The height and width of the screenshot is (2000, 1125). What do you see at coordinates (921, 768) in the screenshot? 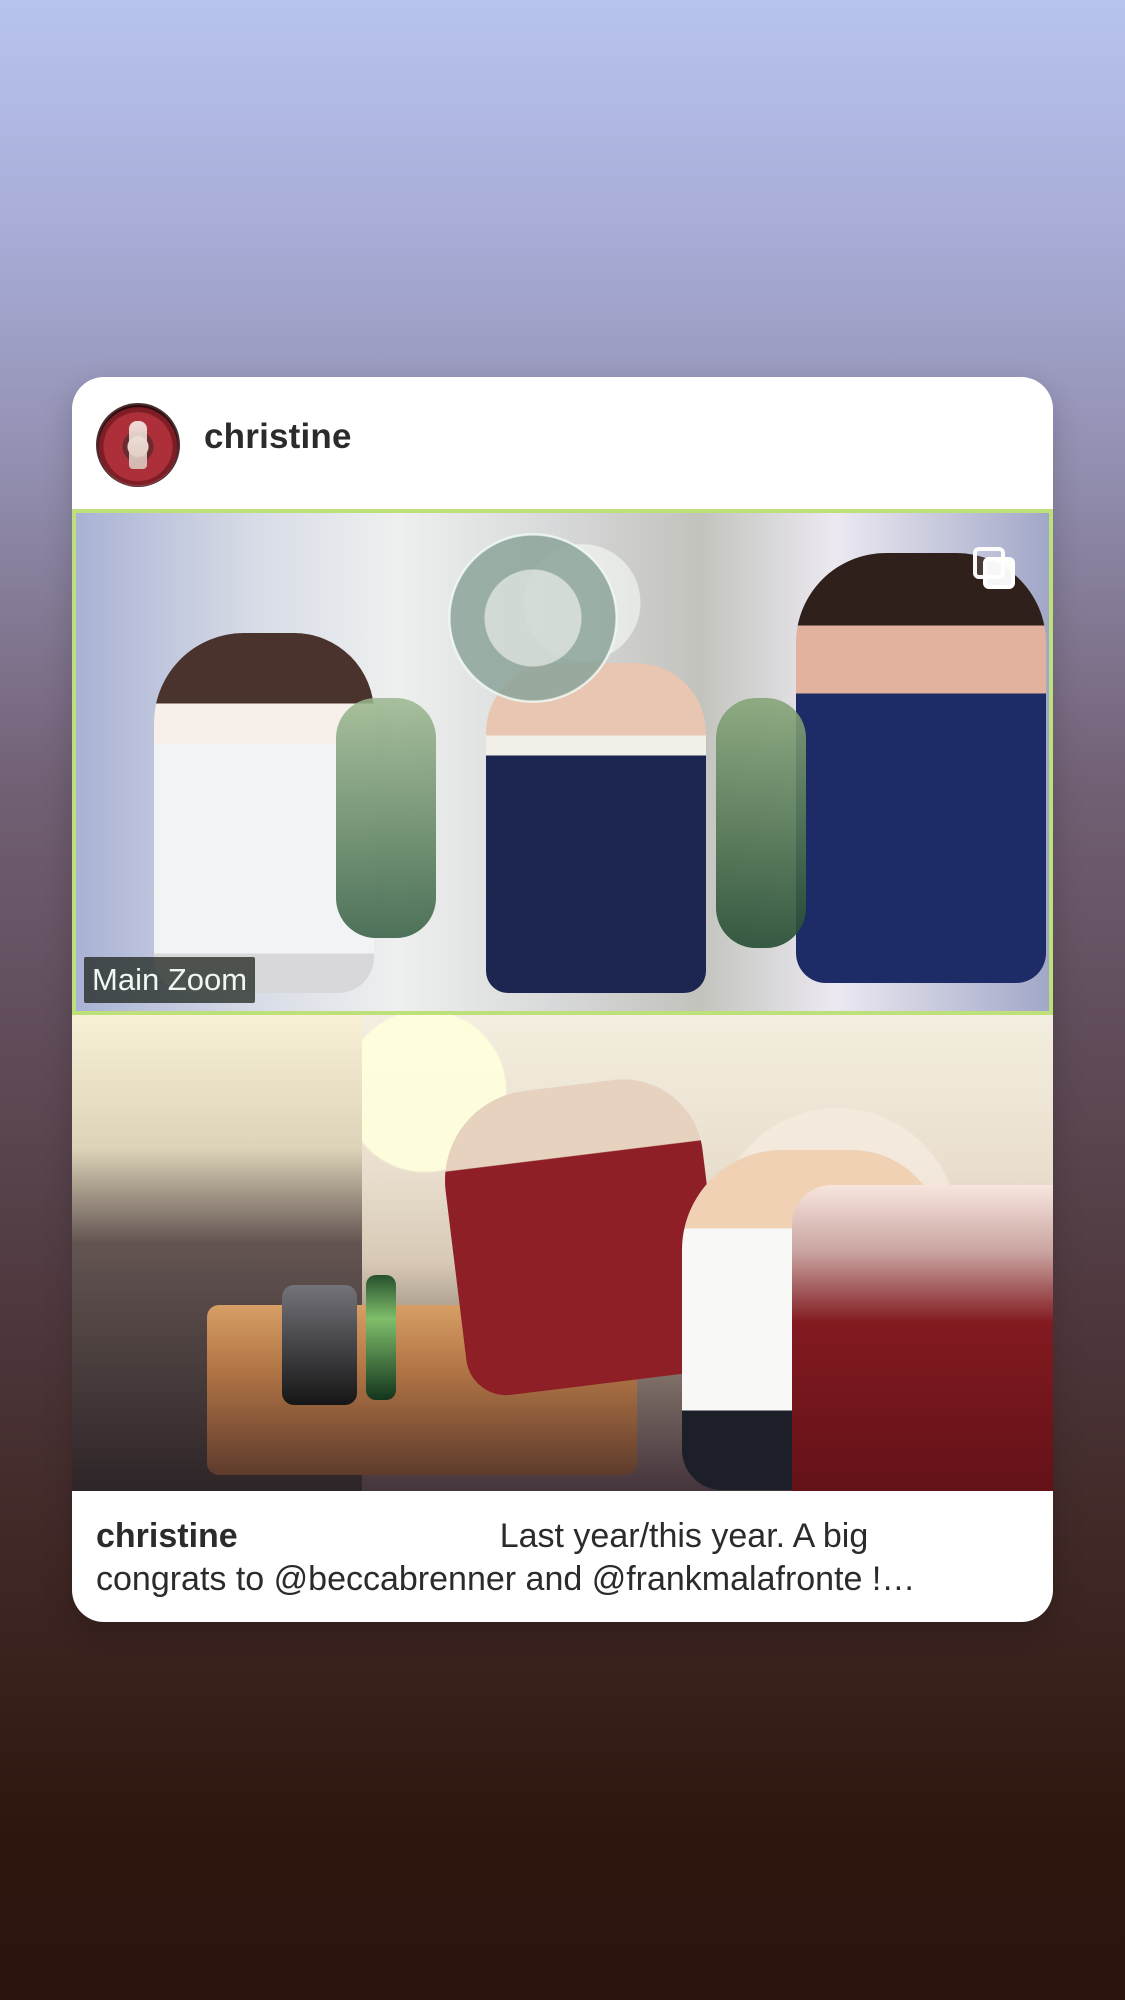
I see `groom-figure` at bounding box center [921, 768].